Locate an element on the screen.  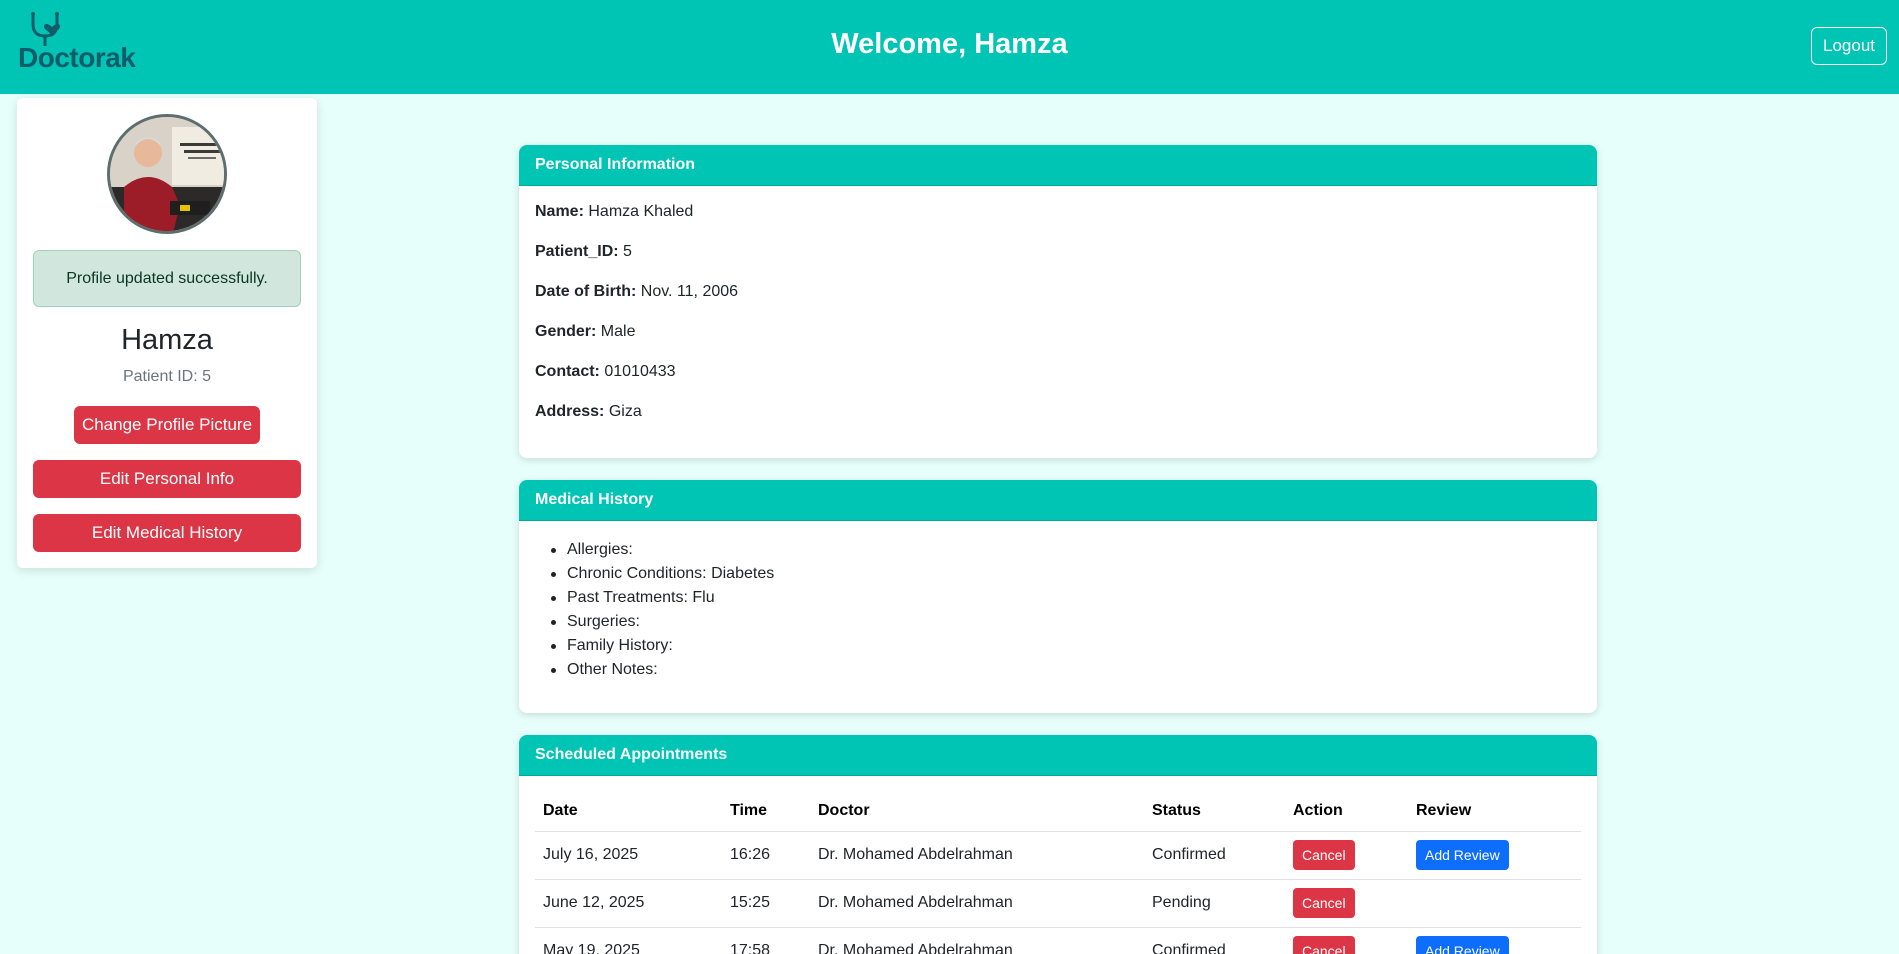
appointment-time: 17:58 is located at coordinates (766, 940).